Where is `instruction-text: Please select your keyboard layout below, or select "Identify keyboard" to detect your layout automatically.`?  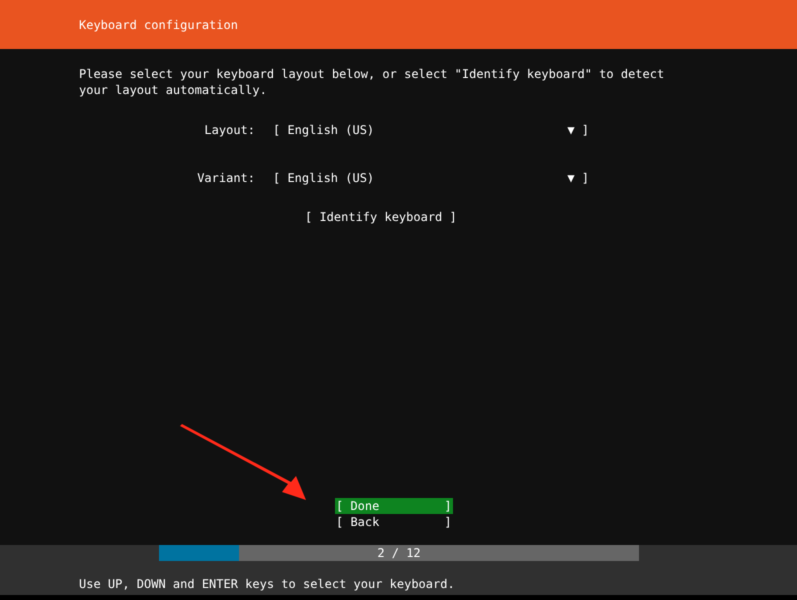
instruction-text: Please select your keyboard layout below, or select "Identify keyboard" to detect your layout automatically. is located at coordinates (372, 82).